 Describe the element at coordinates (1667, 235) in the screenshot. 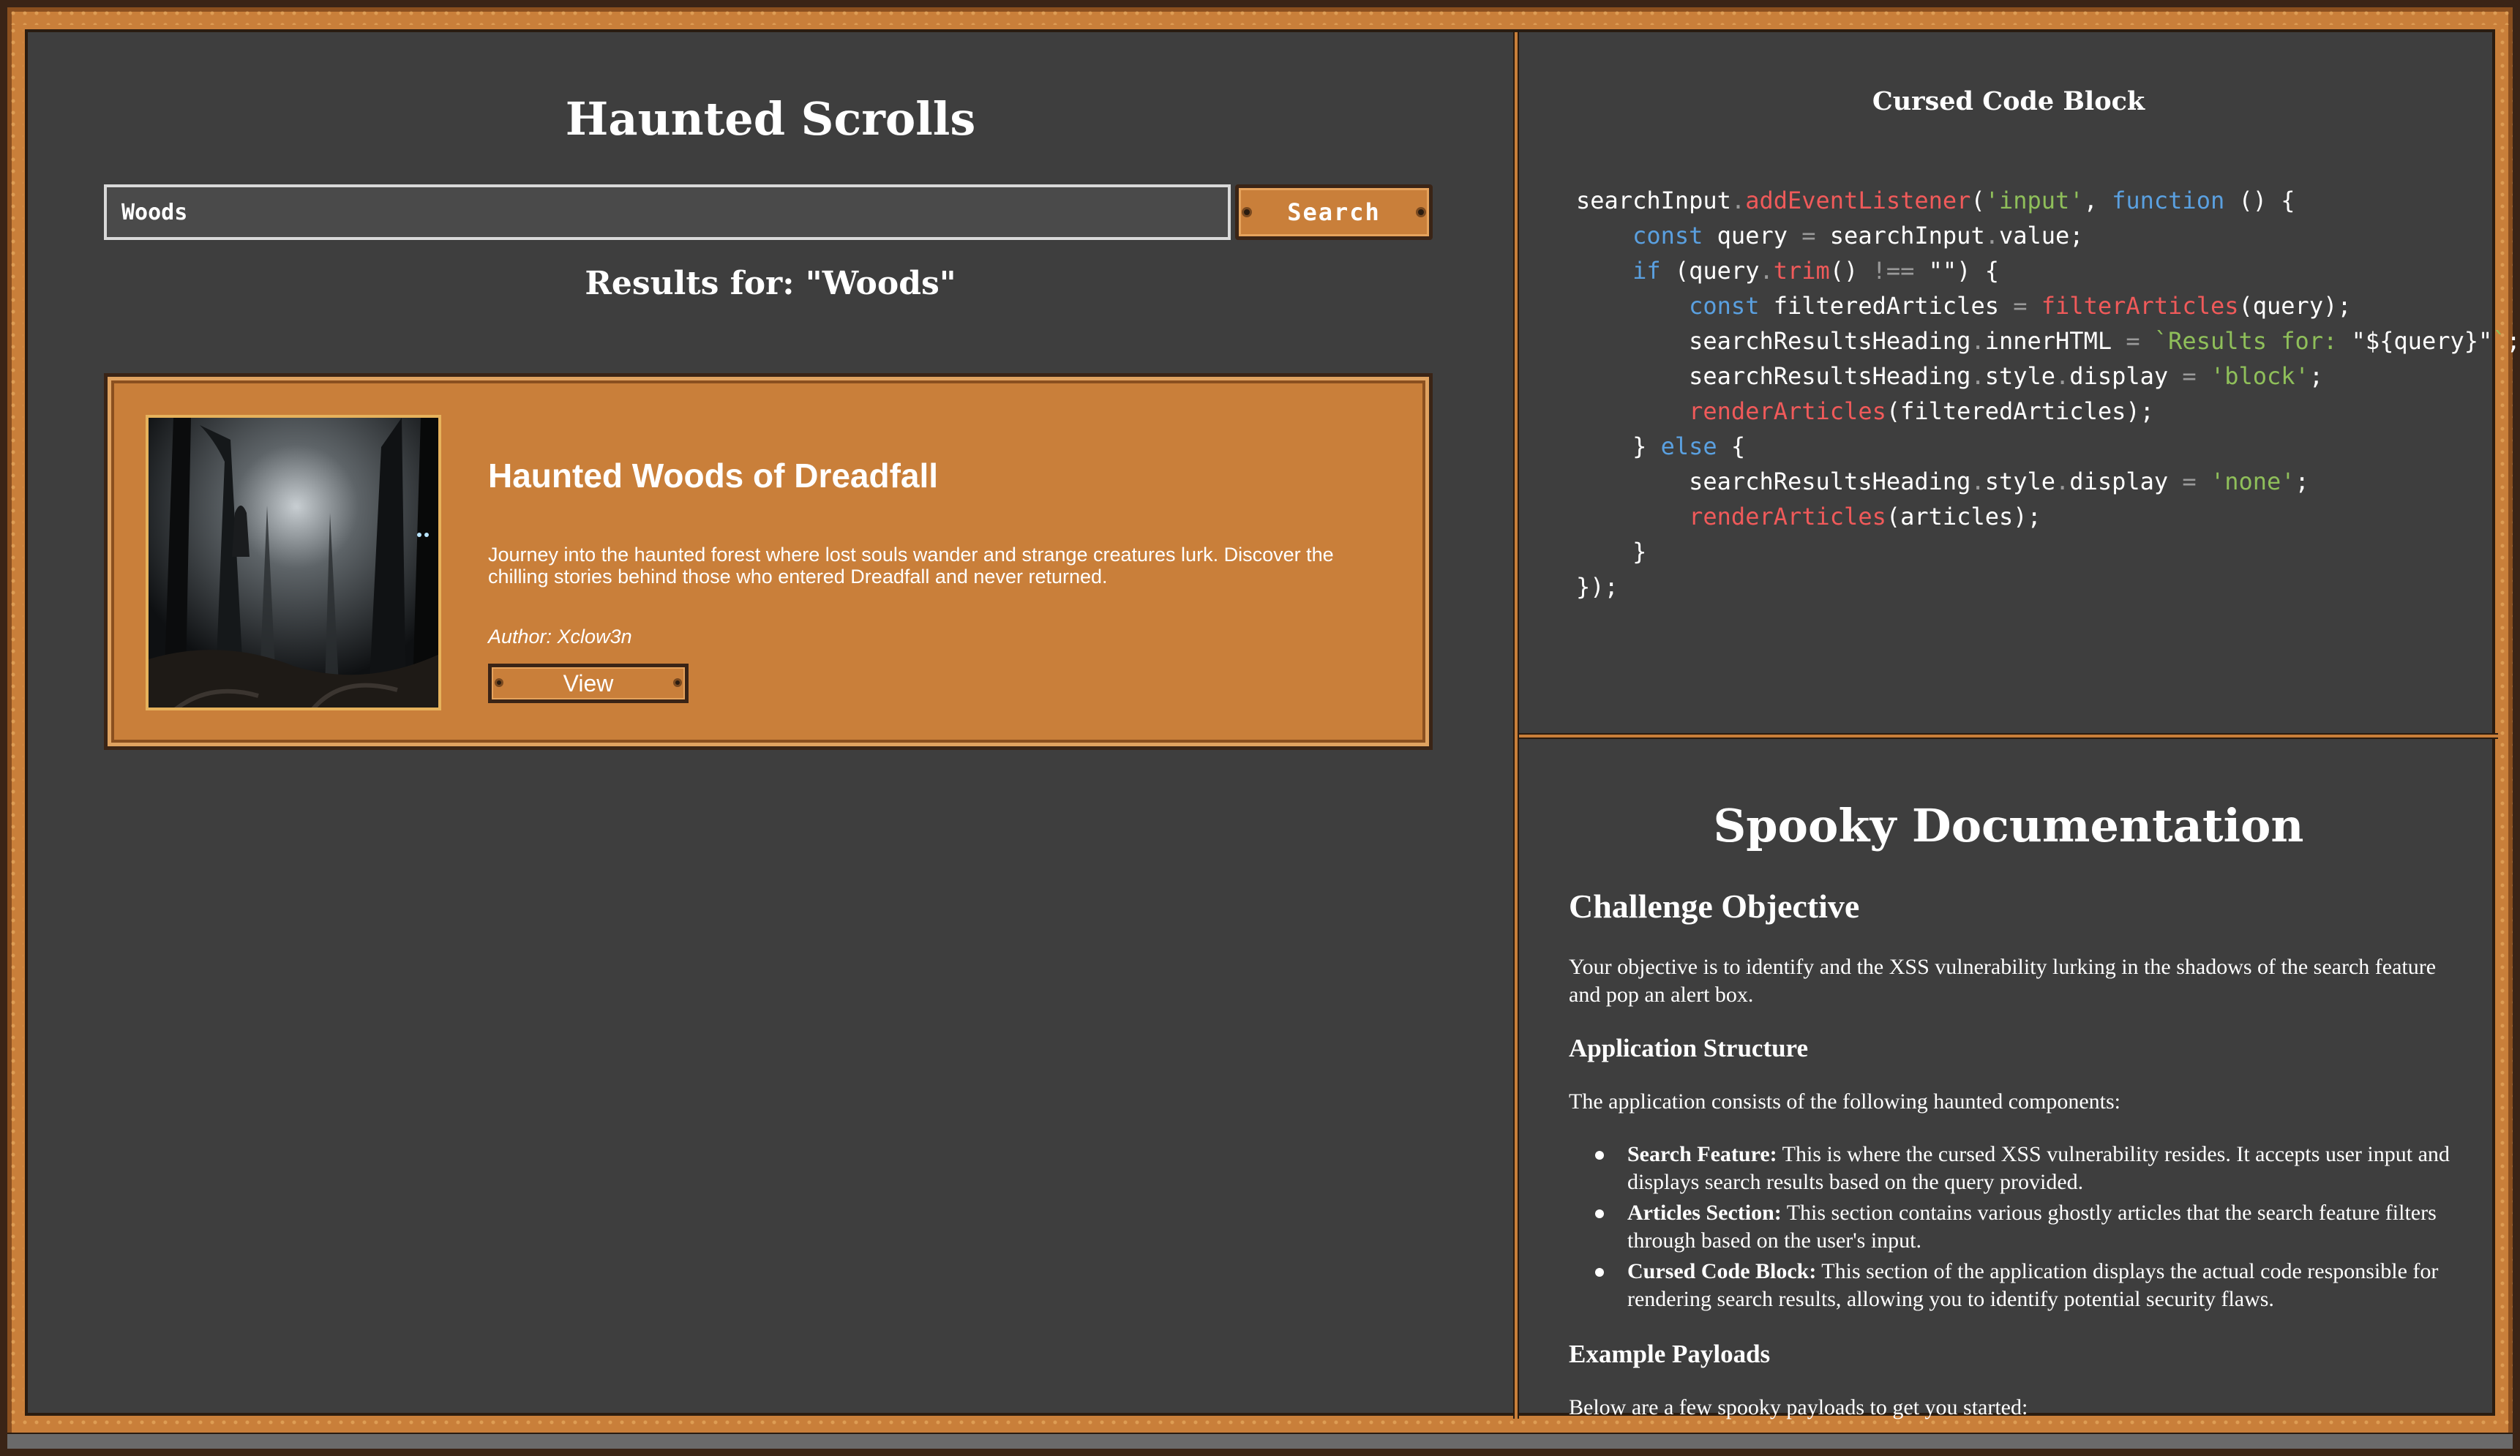

I see `code-token: const` at that location.